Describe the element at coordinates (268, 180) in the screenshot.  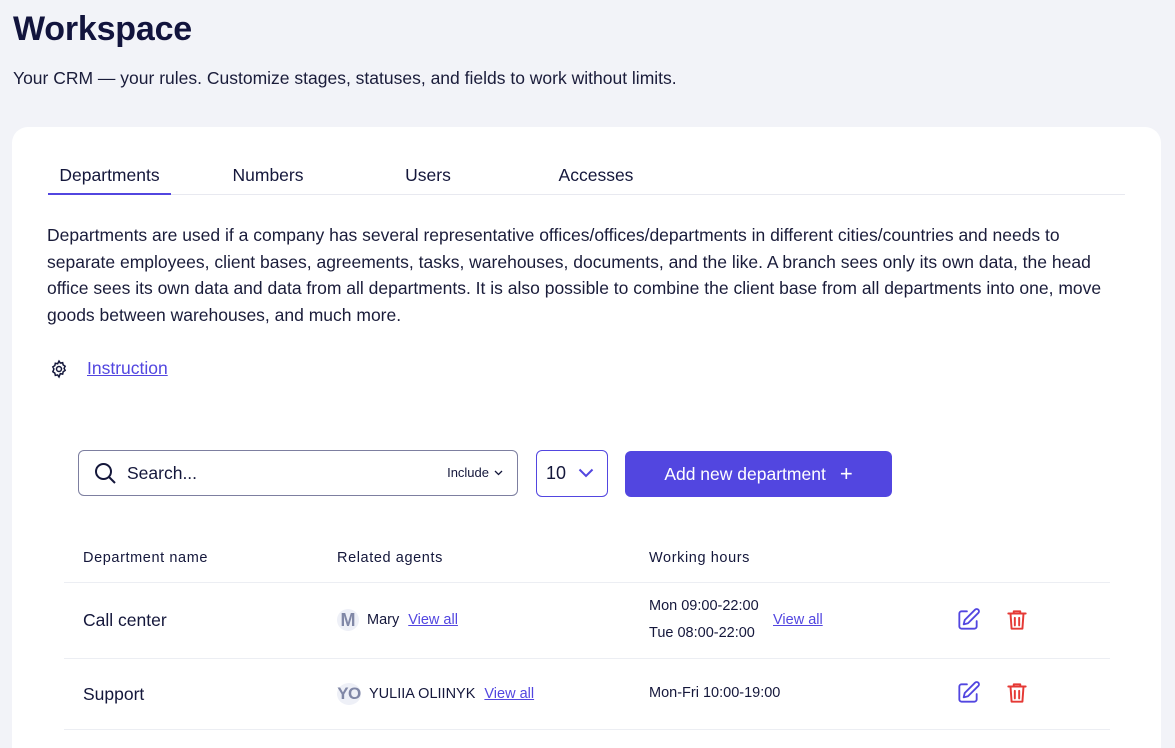
I see `tab-numbers: Numbers` at that location.